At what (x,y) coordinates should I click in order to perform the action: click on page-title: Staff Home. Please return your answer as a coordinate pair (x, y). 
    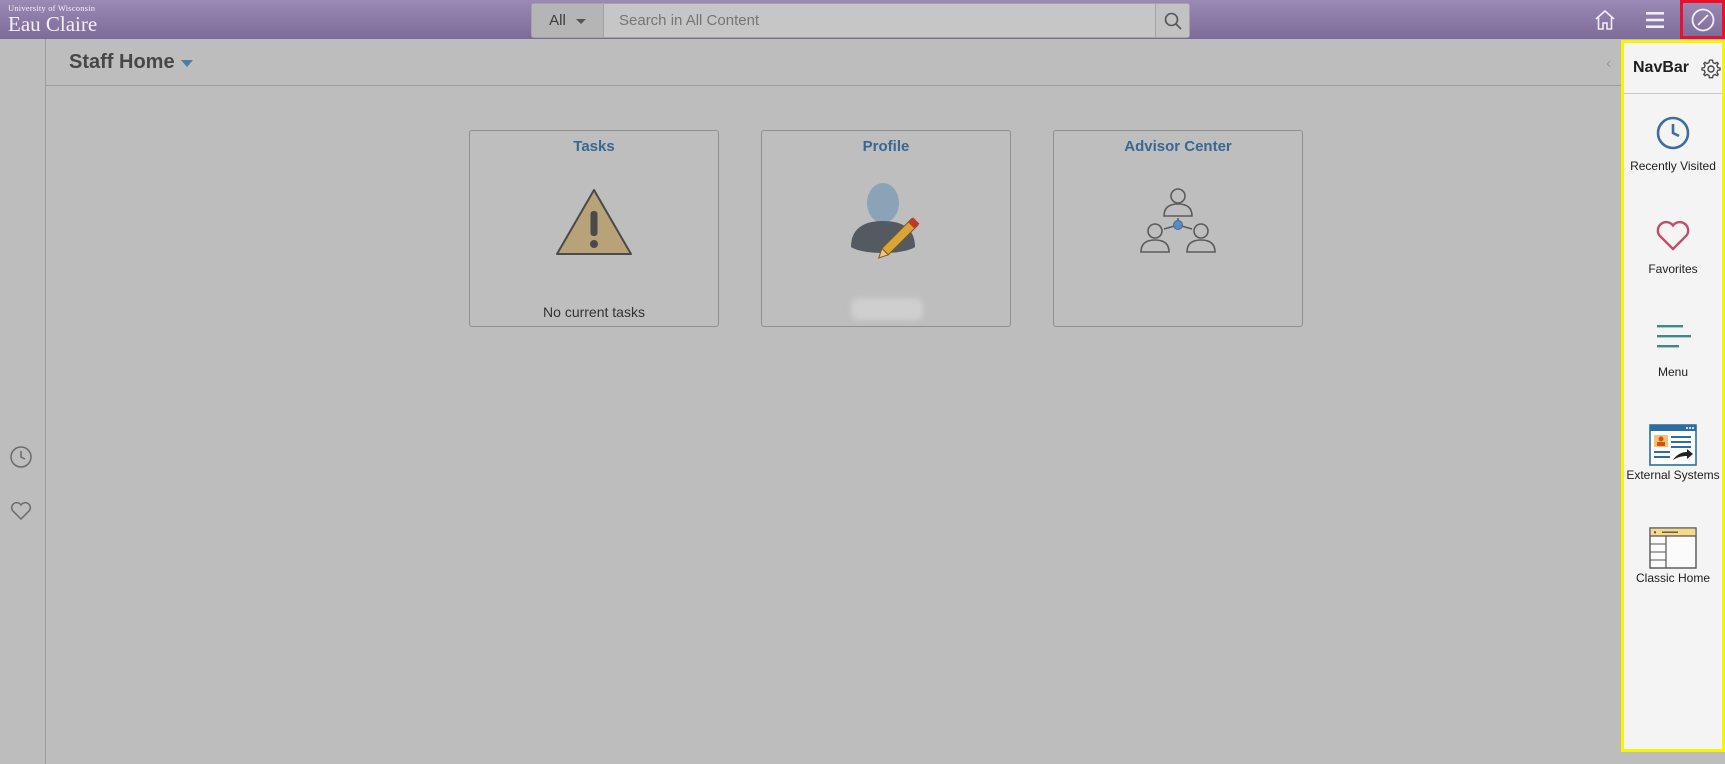
    Looking at the image, I should click on (122, 62).